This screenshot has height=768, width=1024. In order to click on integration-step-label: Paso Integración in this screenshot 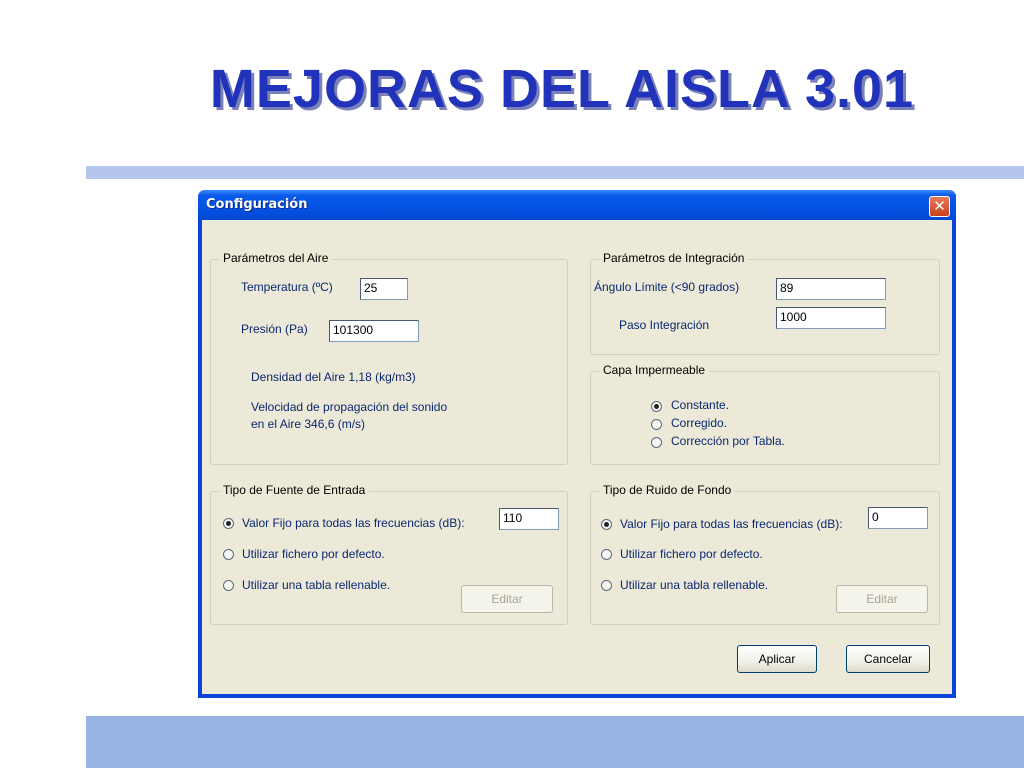, I will do `click(664, 325)`.